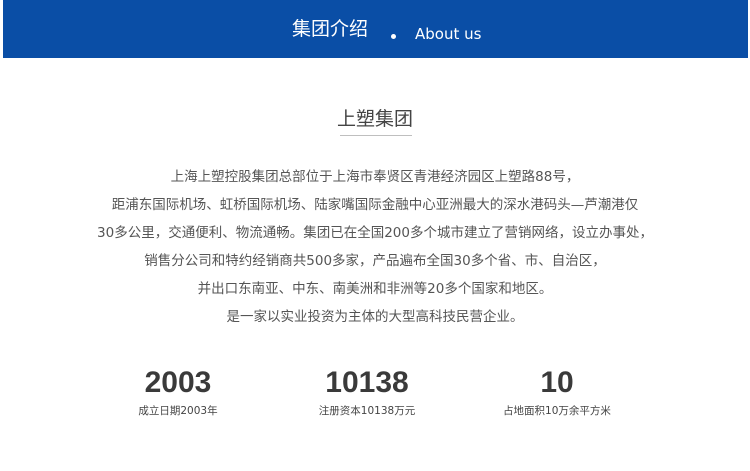  I want to click on header-banner: 集团介绍 About us, so click(375, 29).